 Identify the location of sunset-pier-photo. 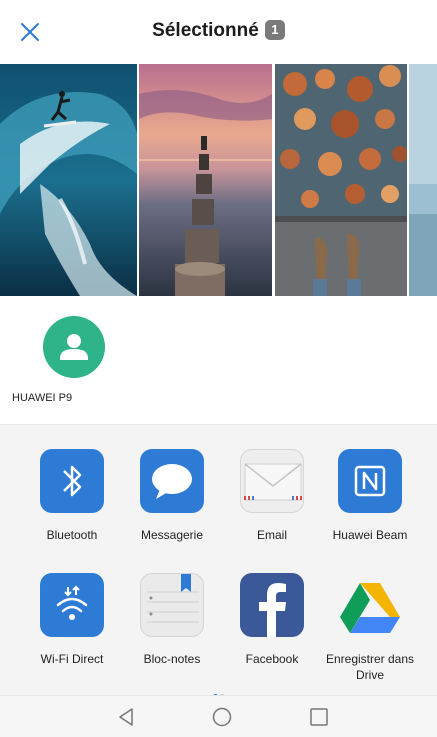
(205, 180).